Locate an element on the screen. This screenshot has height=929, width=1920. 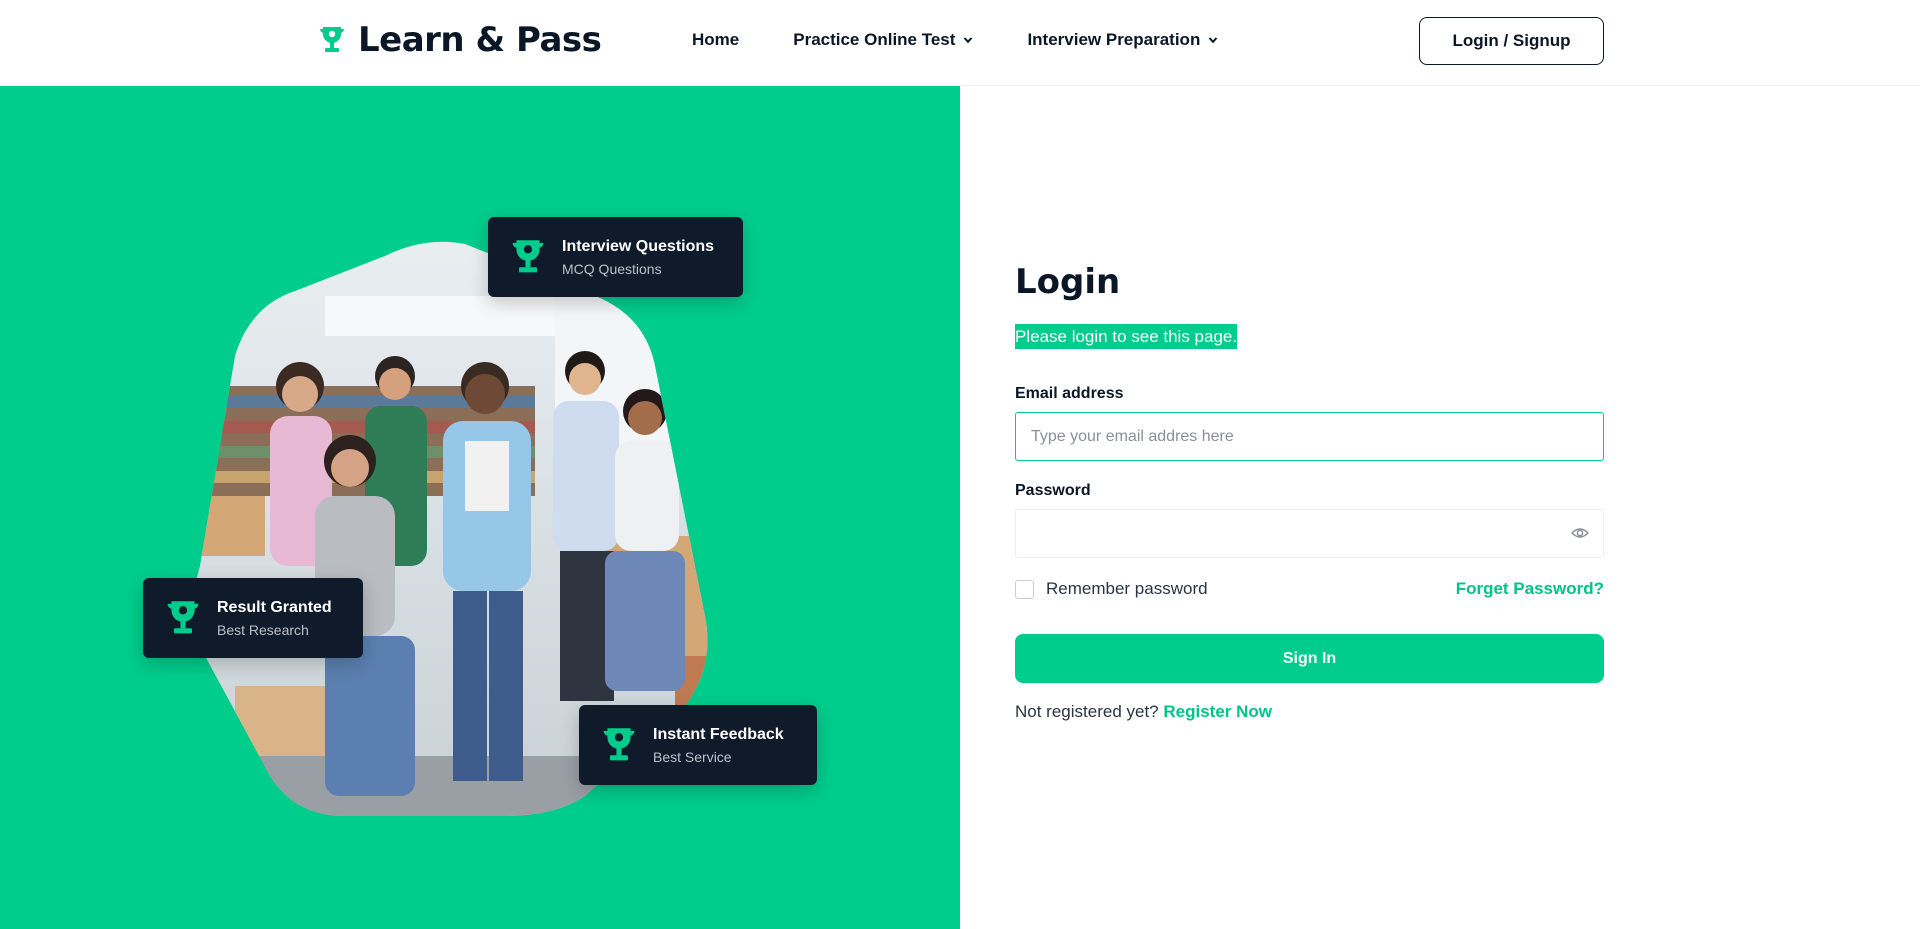
logo: Learn & Pass is located at coordinates (460, 40).